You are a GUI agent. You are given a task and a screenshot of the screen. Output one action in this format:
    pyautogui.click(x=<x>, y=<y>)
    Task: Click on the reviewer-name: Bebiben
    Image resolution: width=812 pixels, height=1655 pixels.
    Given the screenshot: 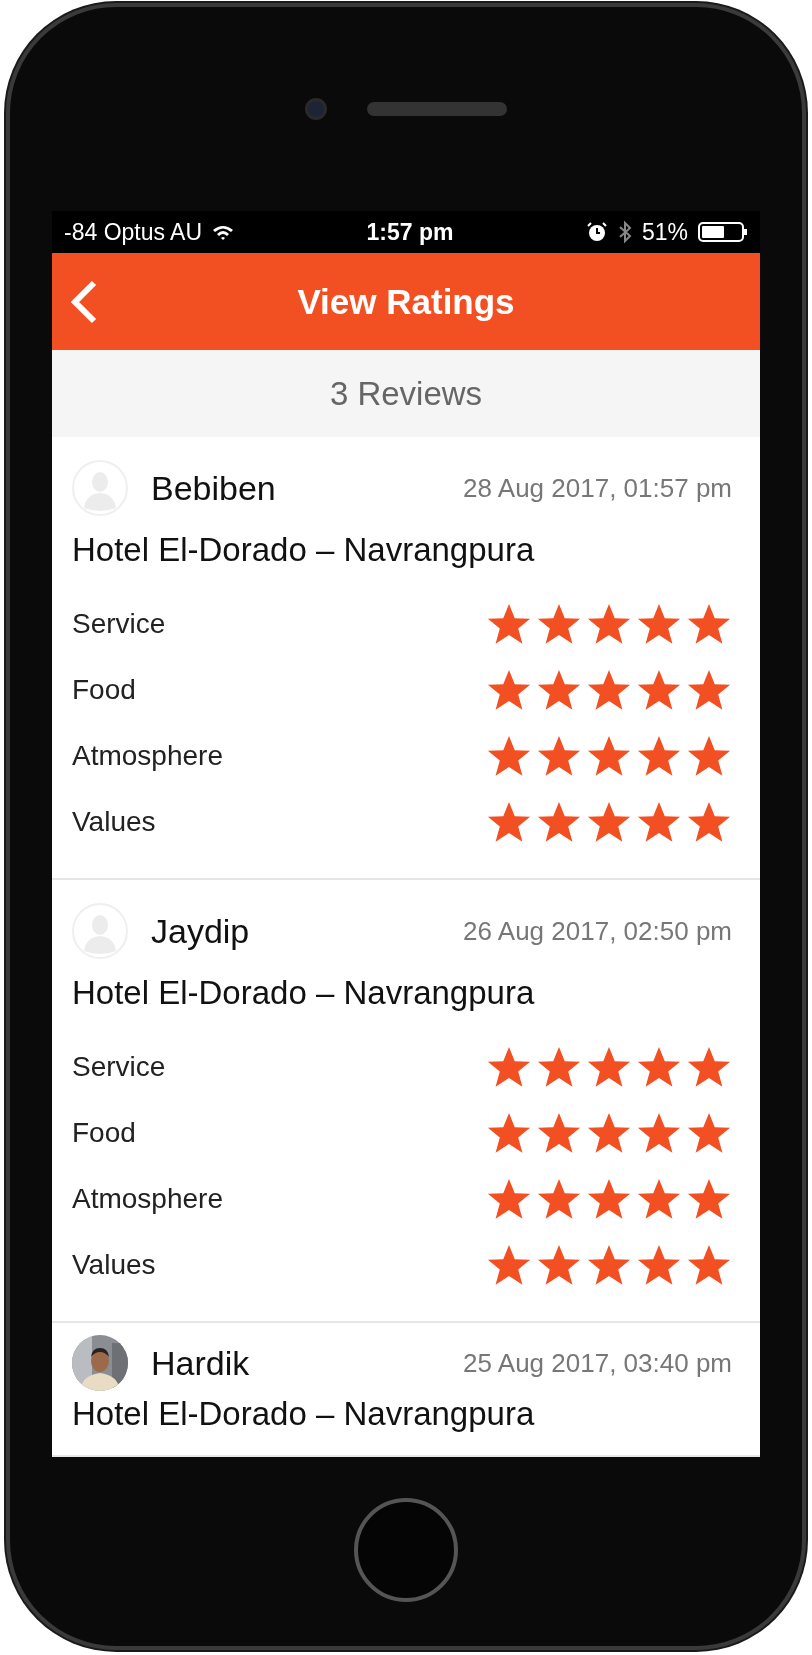 What is the action you would take?
    pyautogui.click(x=214, y=488)
    